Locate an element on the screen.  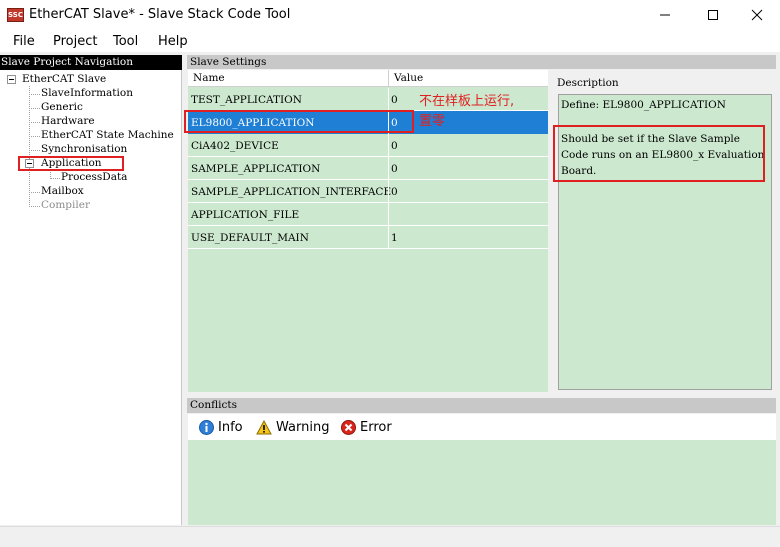
close-icon is located at coordinates (757, 15).